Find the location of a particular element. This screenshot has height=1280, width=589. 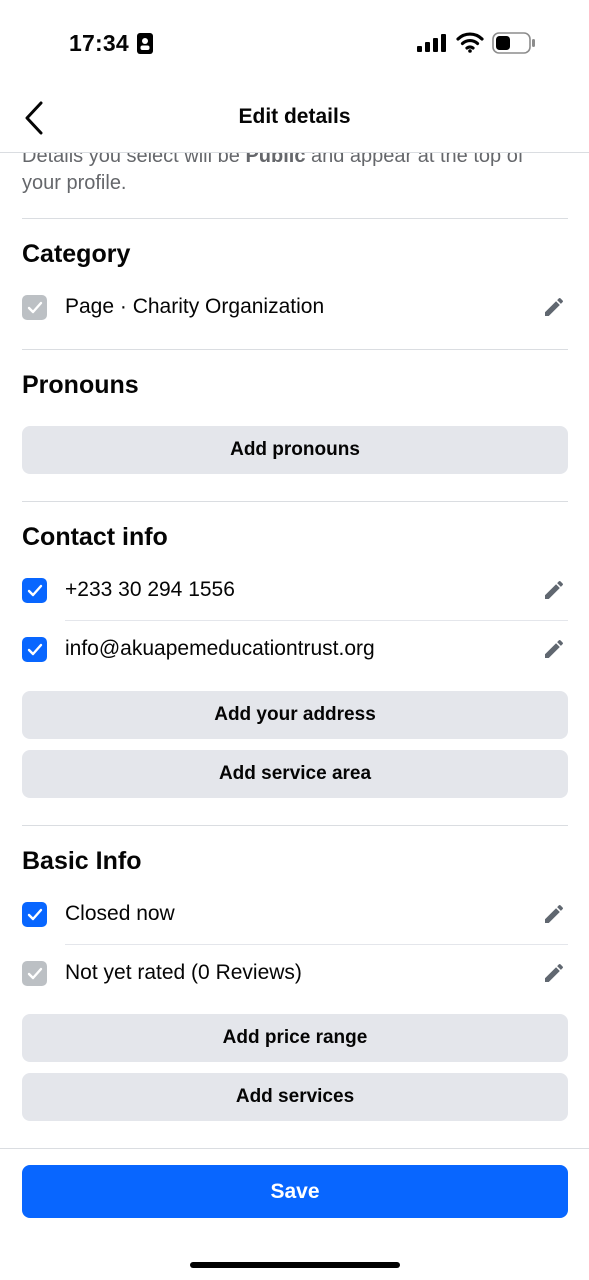

hours-row: Closed now is located at coordinates (295, 916).